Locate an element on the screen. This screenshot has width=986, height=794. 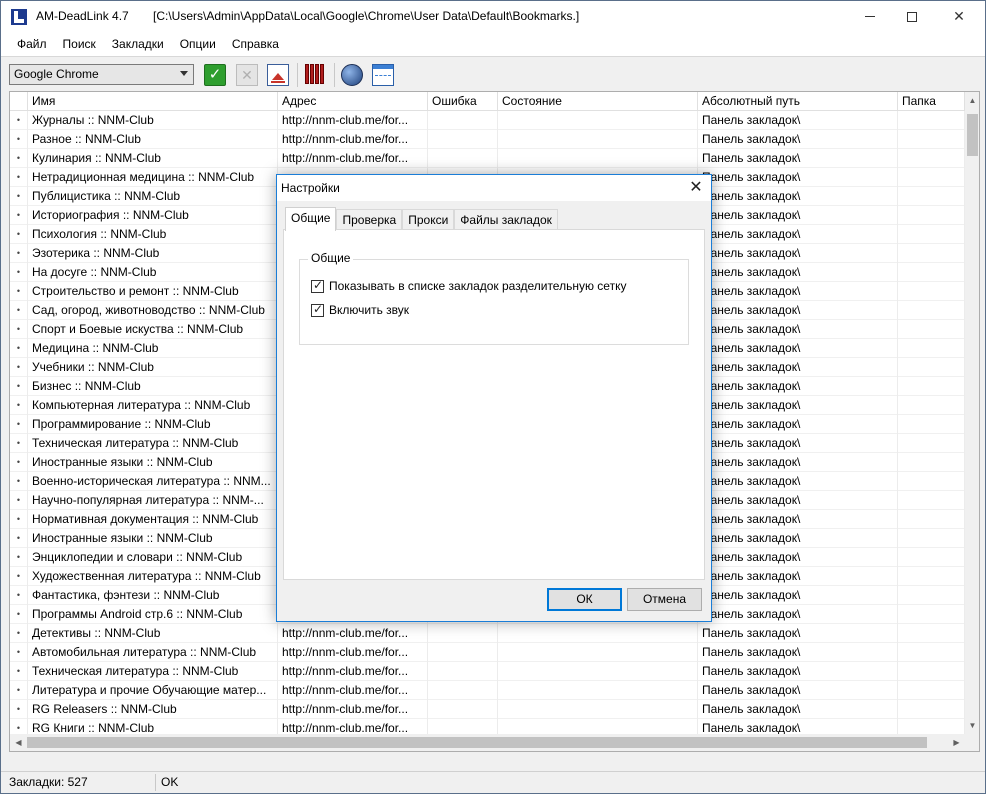
ok-button: ОК is located at coordinates (584, 599).